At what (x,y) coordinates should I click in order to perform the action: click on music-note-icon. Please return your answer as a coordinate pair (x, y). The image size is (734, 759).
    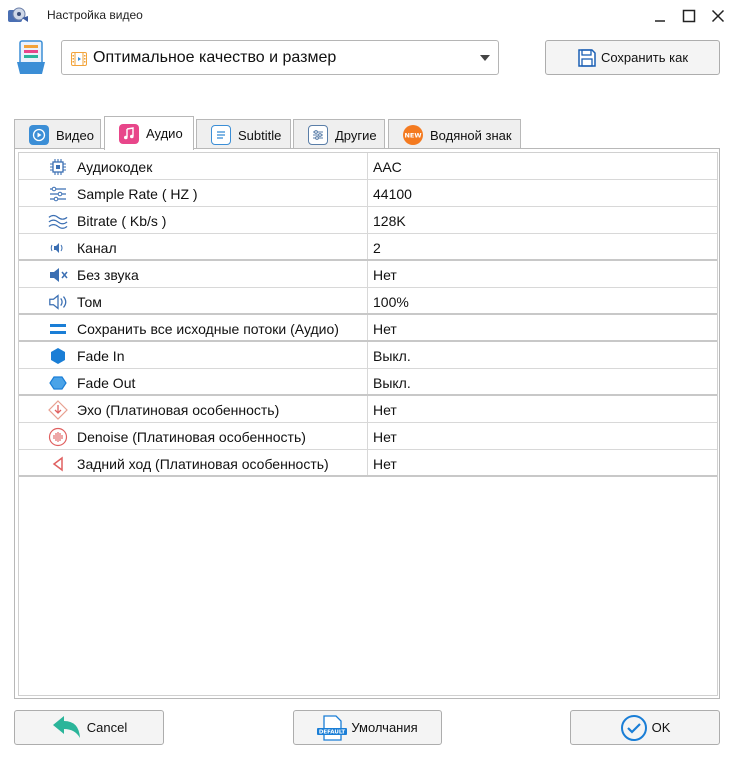
    Looking at the image, I should click on (129, 133).